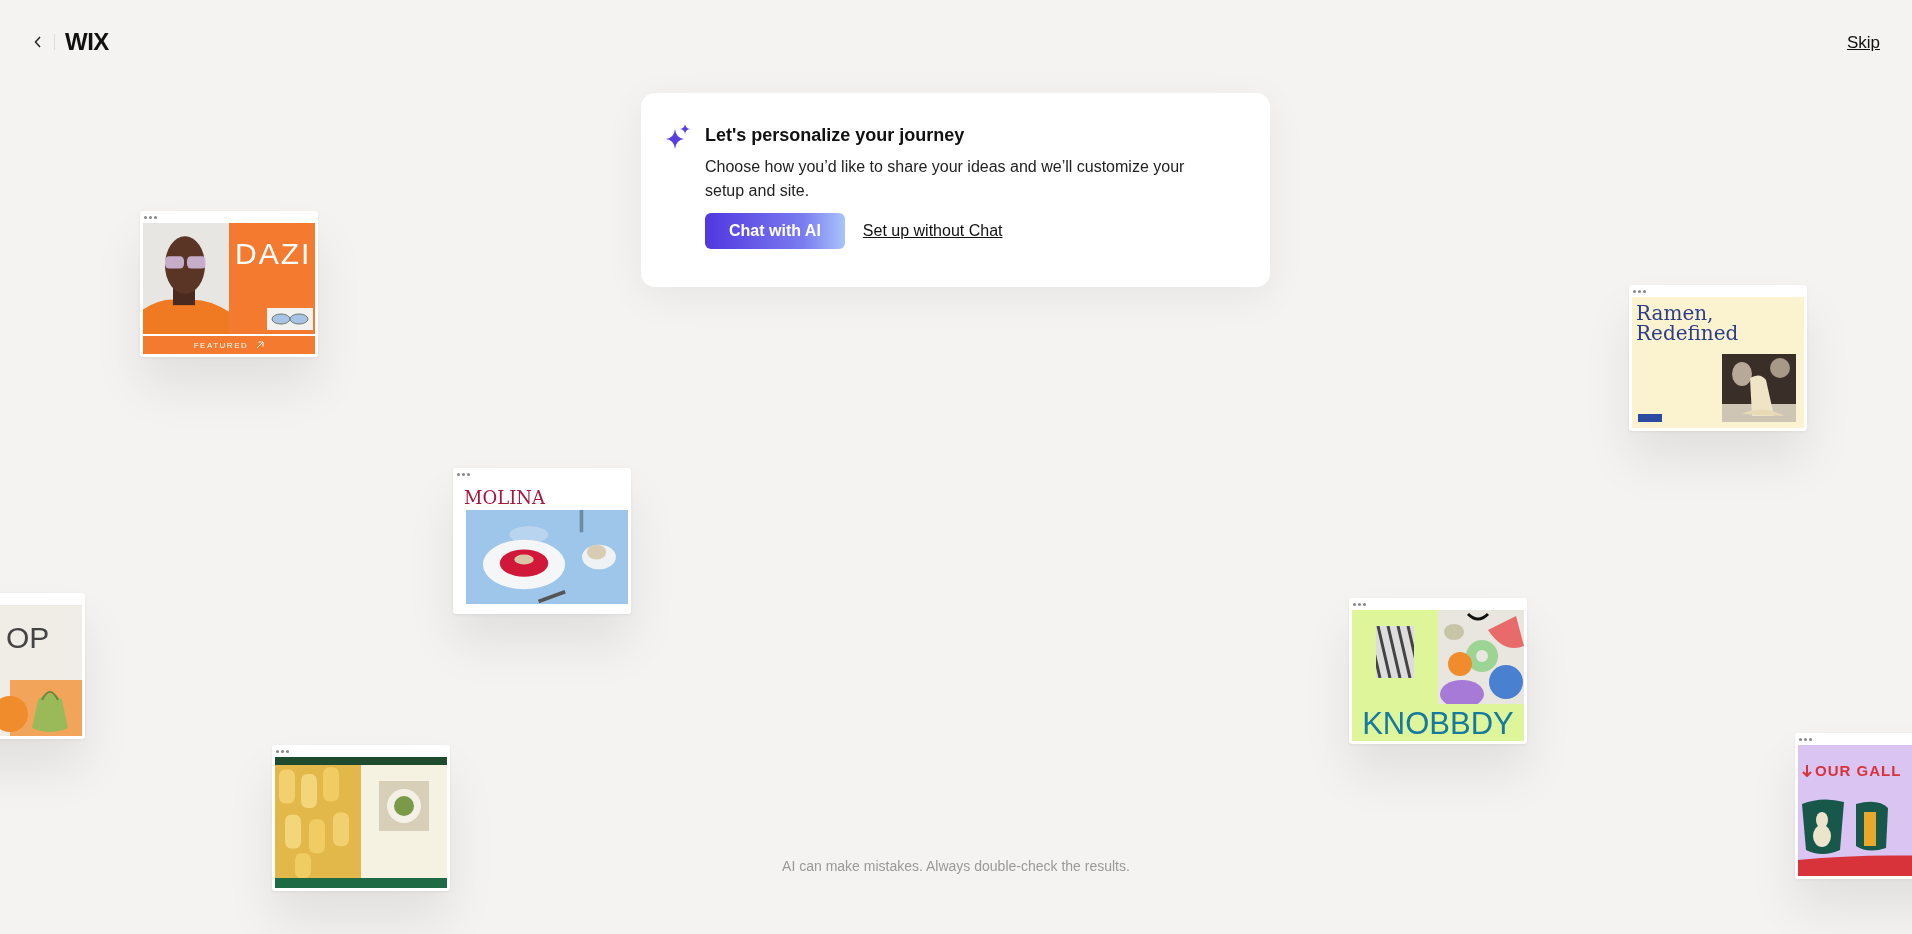  I want to click on disclaimer-text: AI can make mistakes. Always double-check the results., so click(956, 866).